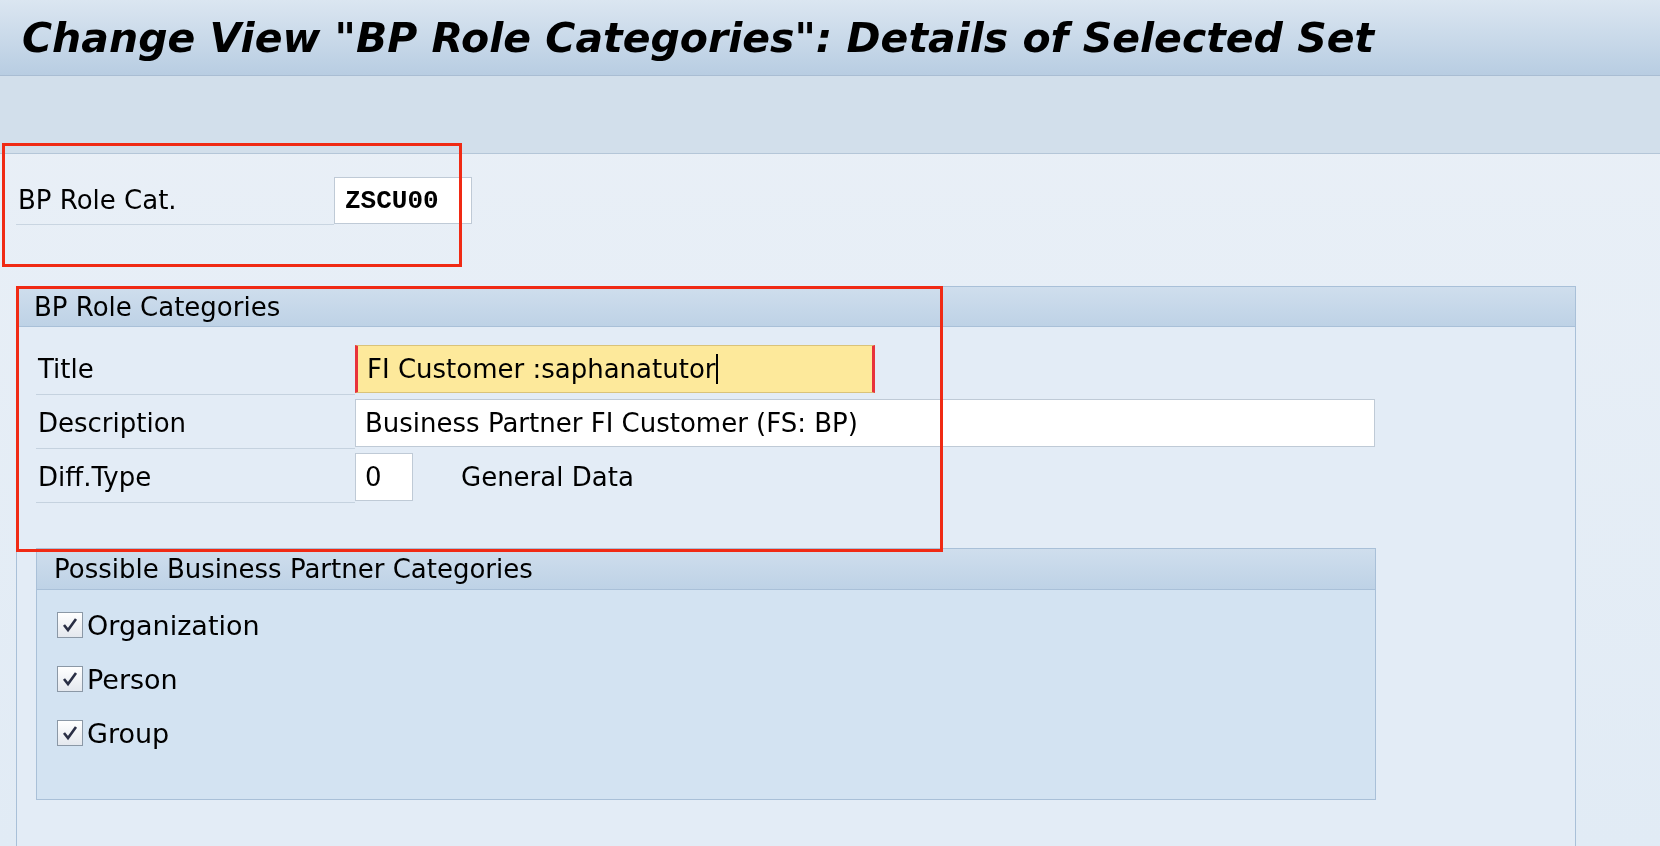 The width and height of the screenshot is (1660, 846). I want to click on window-title: Change View "BP Role Categories": Details of Selected Set, so click(698, 37).